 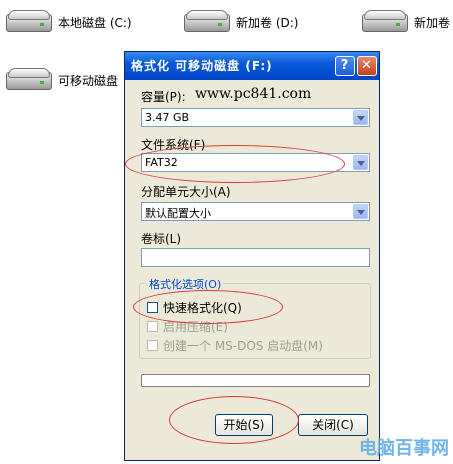 What do you see at coordinates (404, 448) in the screenshot?
I see `watermark-logo: 电脑百事网` at bounding box center [404, 448].